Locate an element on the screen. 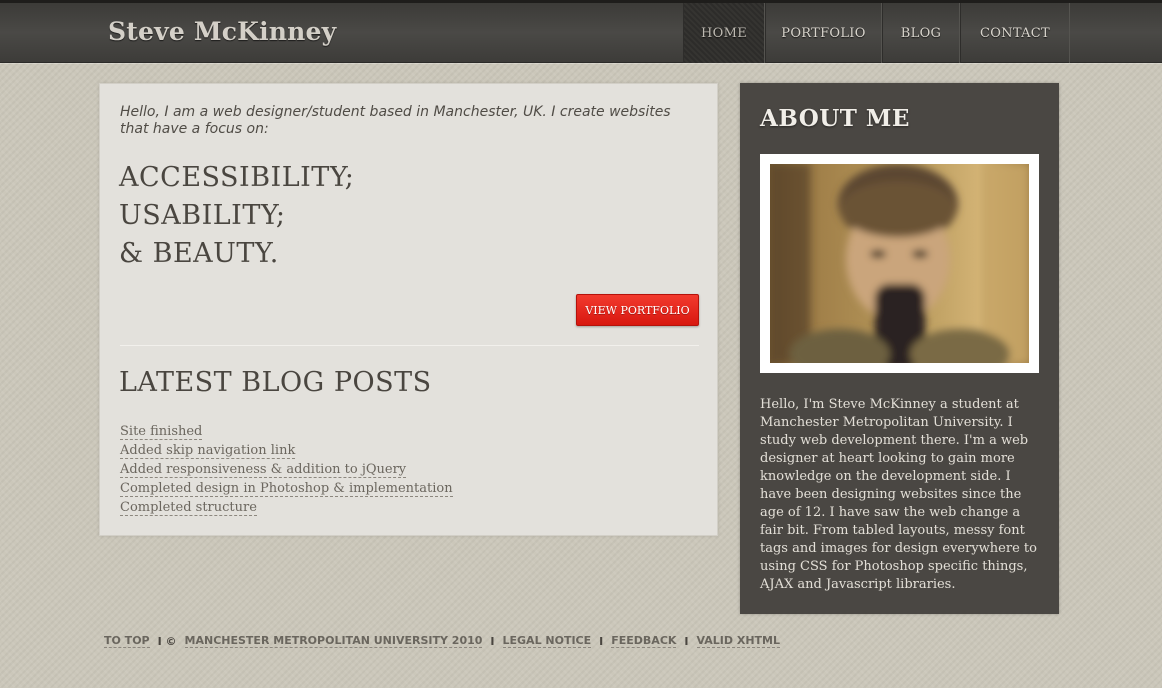 This screenshot has width=1162, height=688. nav-portfolio: PORTFOLIO is located at coordinates (823, 33).